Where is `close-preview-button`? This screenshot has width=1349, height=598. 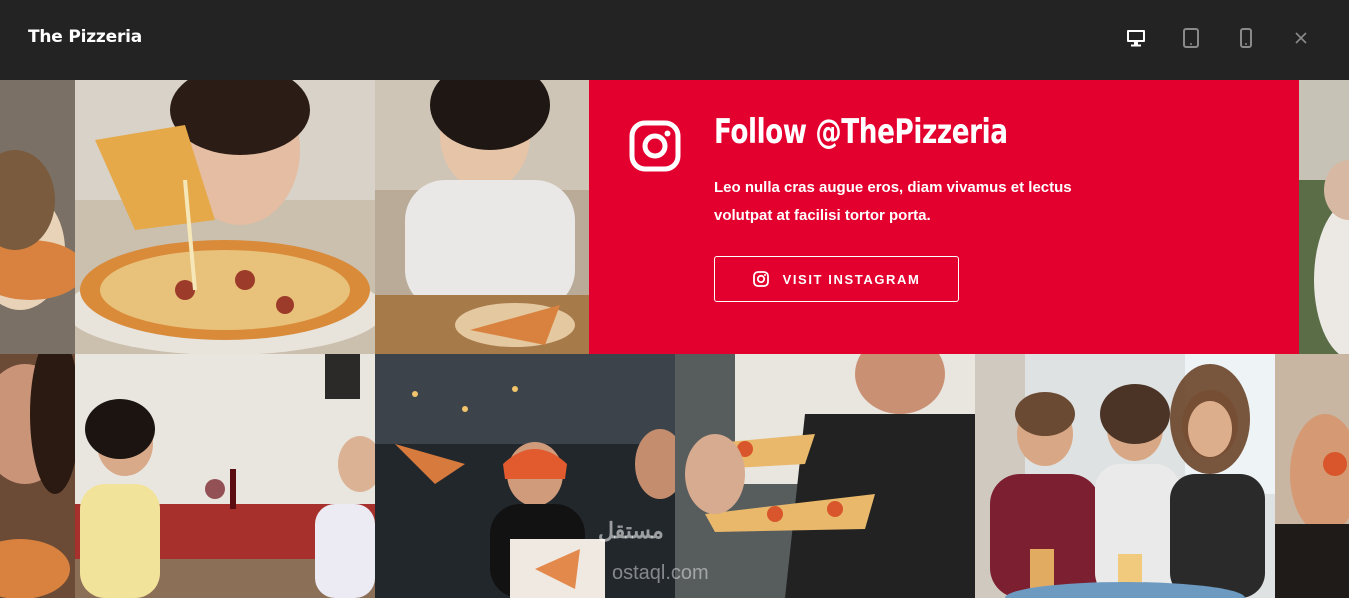
close-preview-button is located at coordinates (1301, 38).